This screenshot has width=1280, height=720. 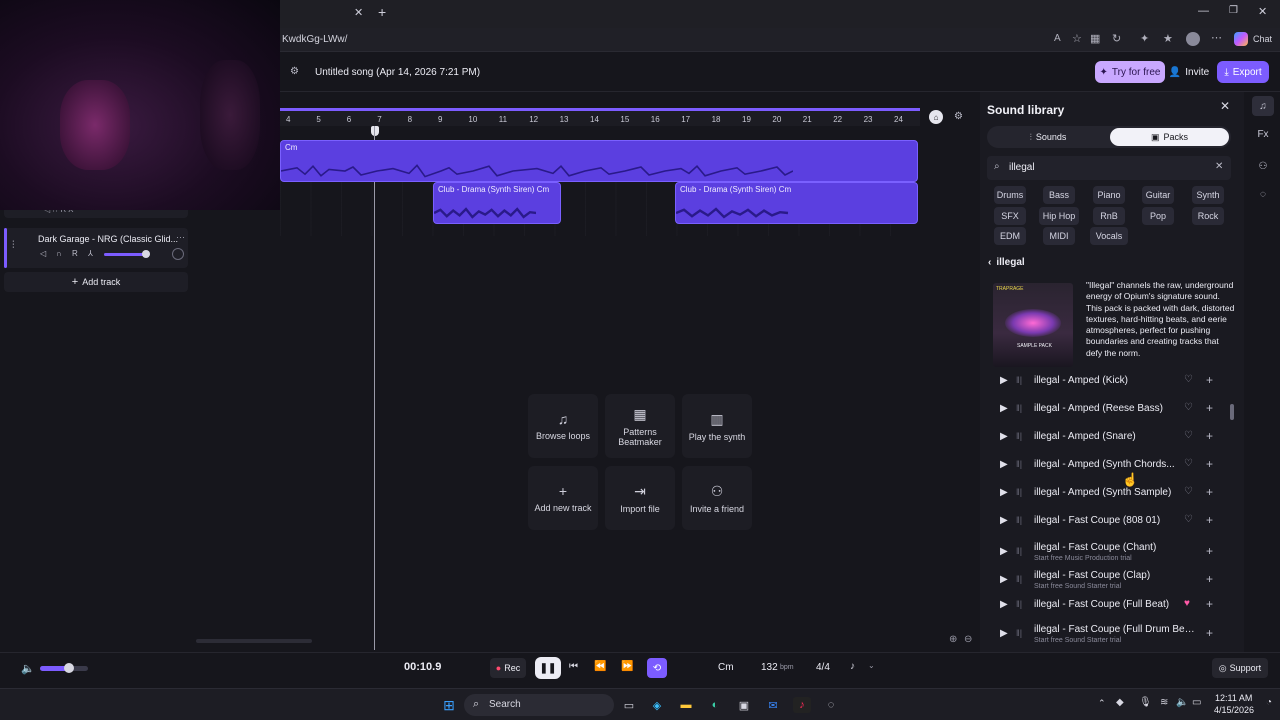 I want to click on more-menu-icon: ⋯, so click(x=1216, y=37).